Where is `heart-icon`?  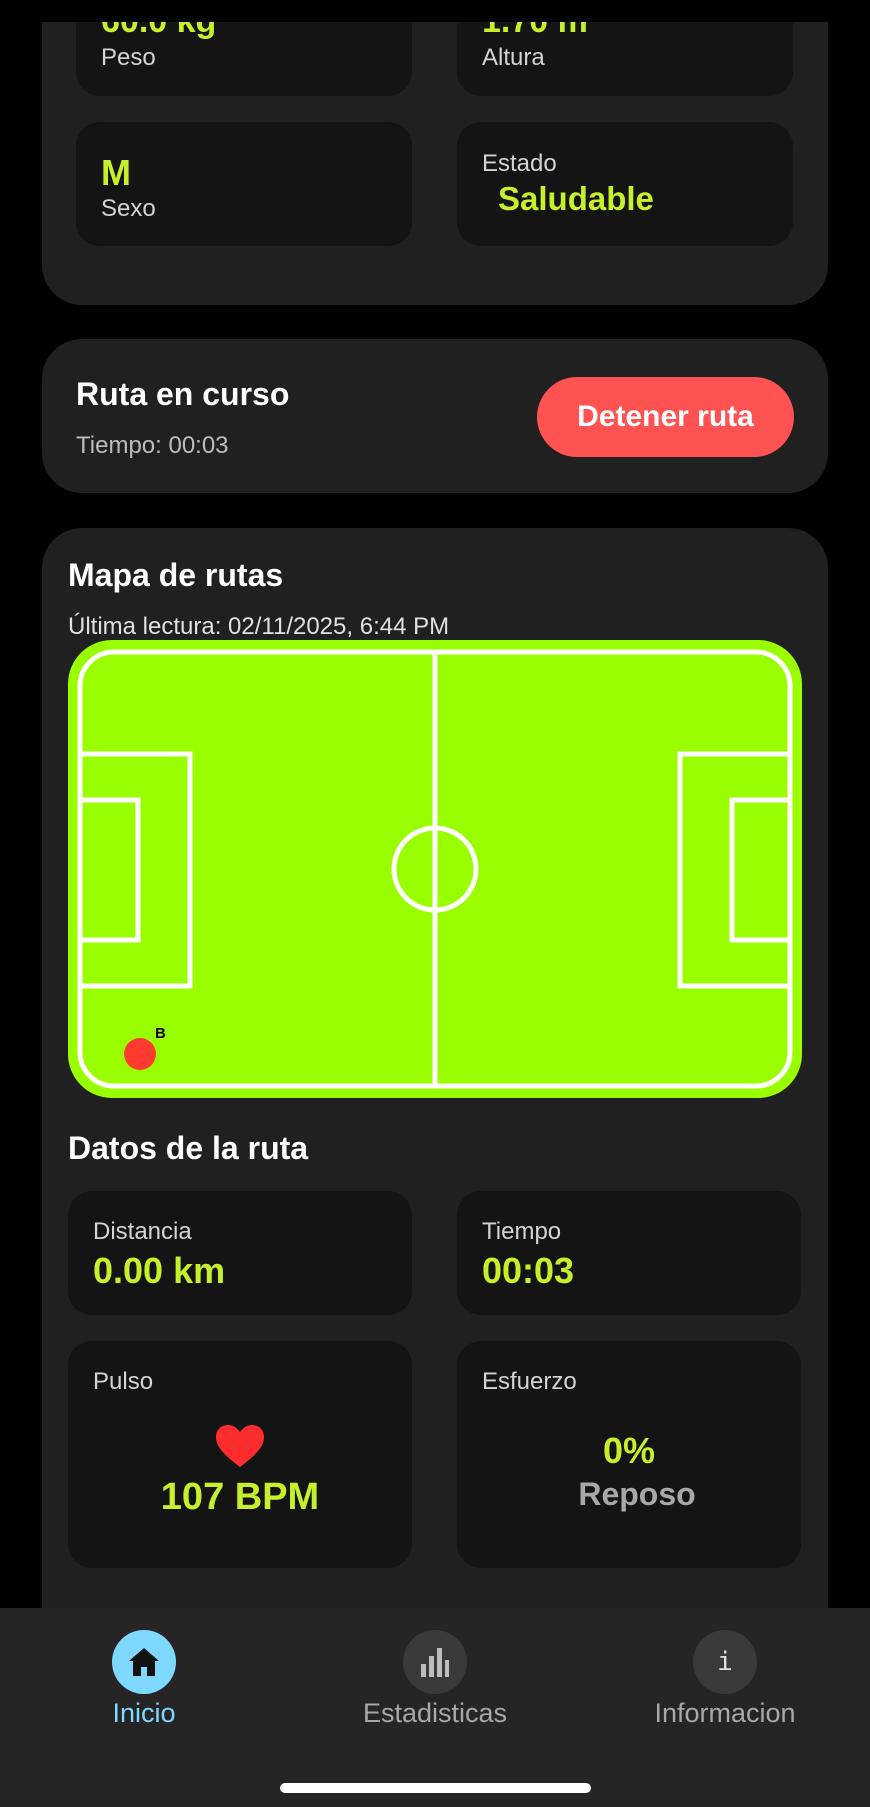 heart-icon is located at coordinates (240, 1446).